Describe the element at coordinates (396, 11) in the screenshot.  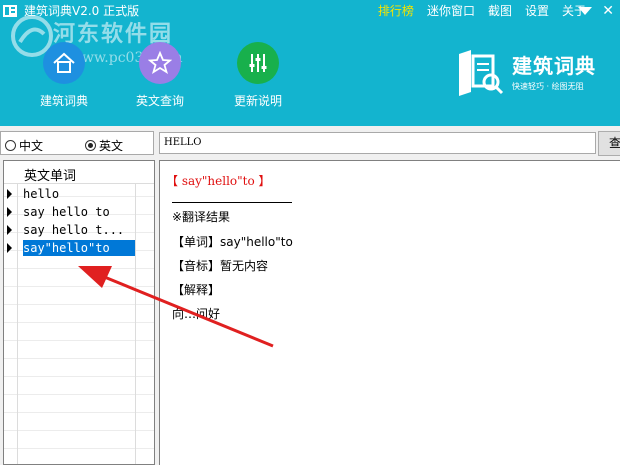
I see `ranking-link: 排行榜` at that location.